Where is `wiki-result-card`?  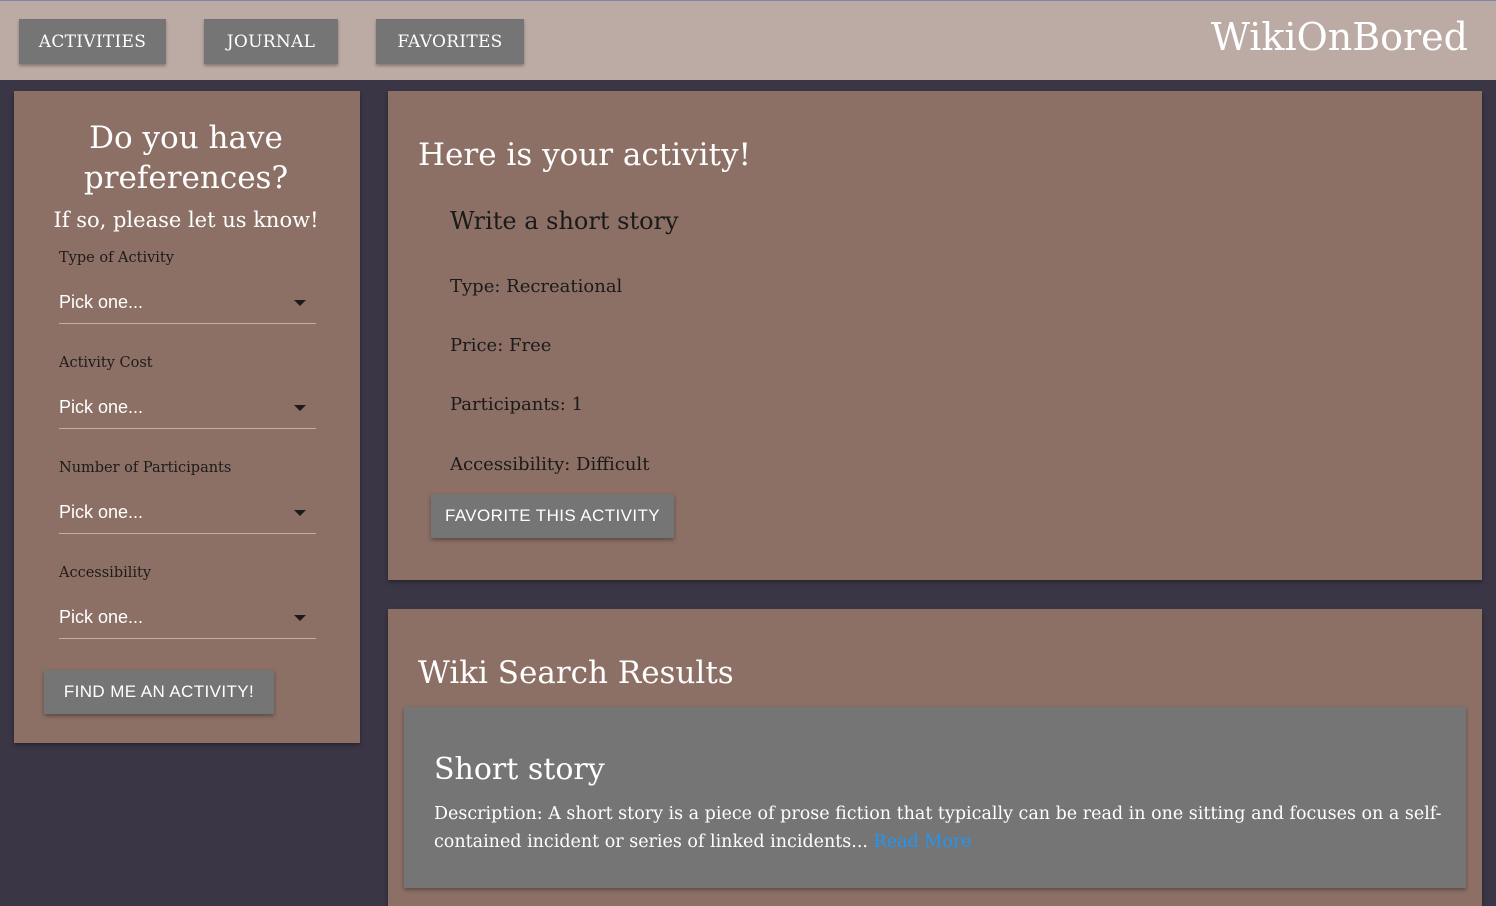
wiki-result-card is located at coordinates (935, 797).